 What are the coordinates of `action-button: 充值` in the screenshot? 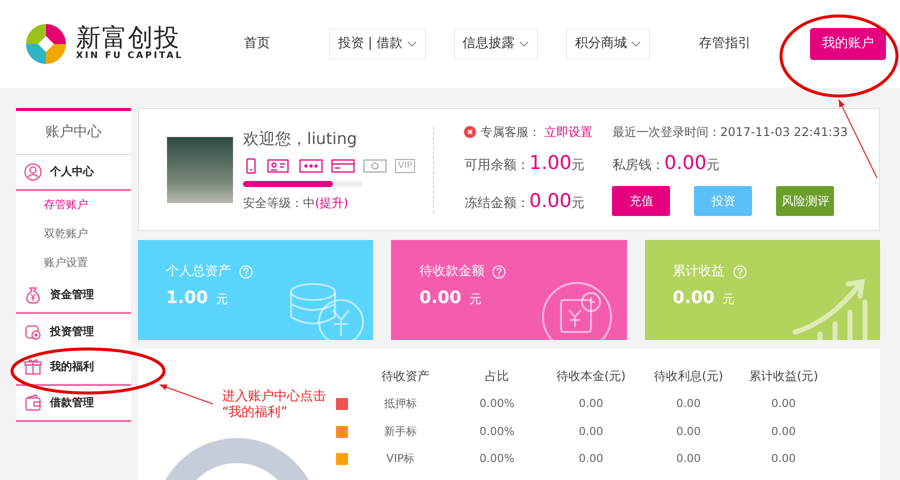 It's located at (641, 201).